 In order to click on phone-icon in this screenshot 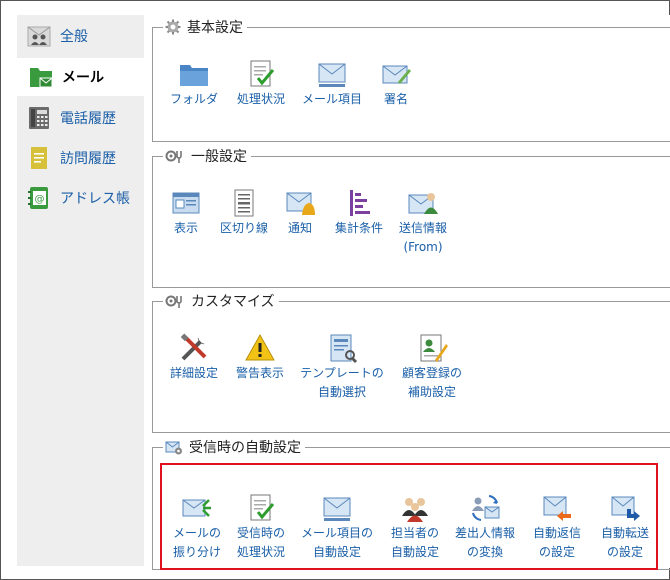, I will do `click(39, 118)`.